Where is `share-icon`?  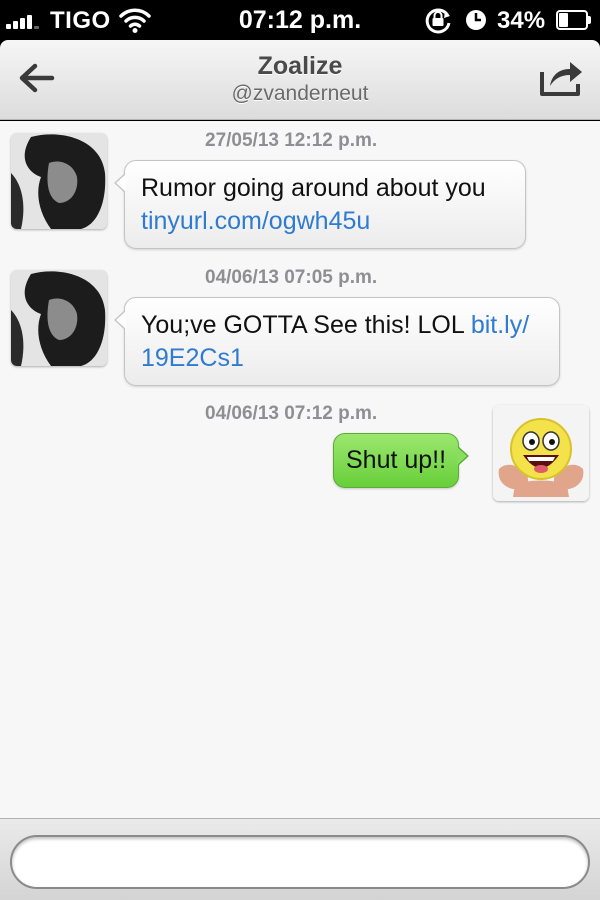
share-icon is located at coordinates (561, 77).